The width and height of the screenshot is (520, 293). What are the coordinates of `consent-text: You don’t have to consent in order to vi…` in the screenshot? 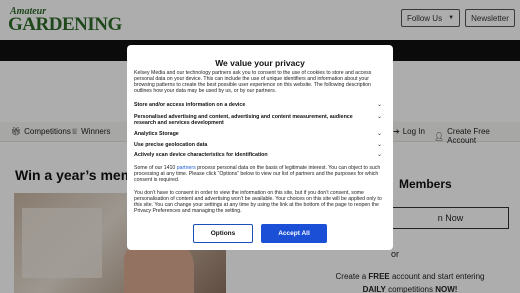 It's located at (258, 202).